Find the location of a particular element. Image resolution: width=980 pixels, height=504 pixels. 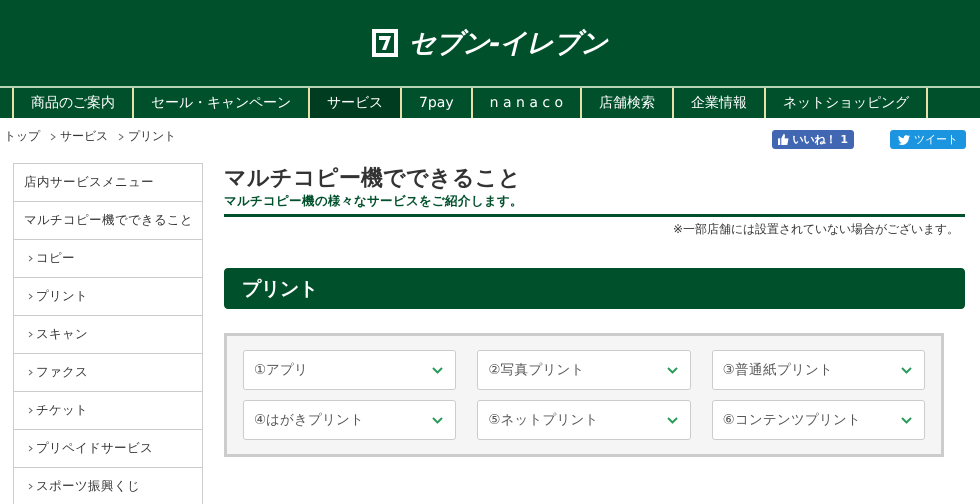

page-subtitle: マルチコピー機の様々なサービスをご紹介します。 is located at coordinates (594, 205).